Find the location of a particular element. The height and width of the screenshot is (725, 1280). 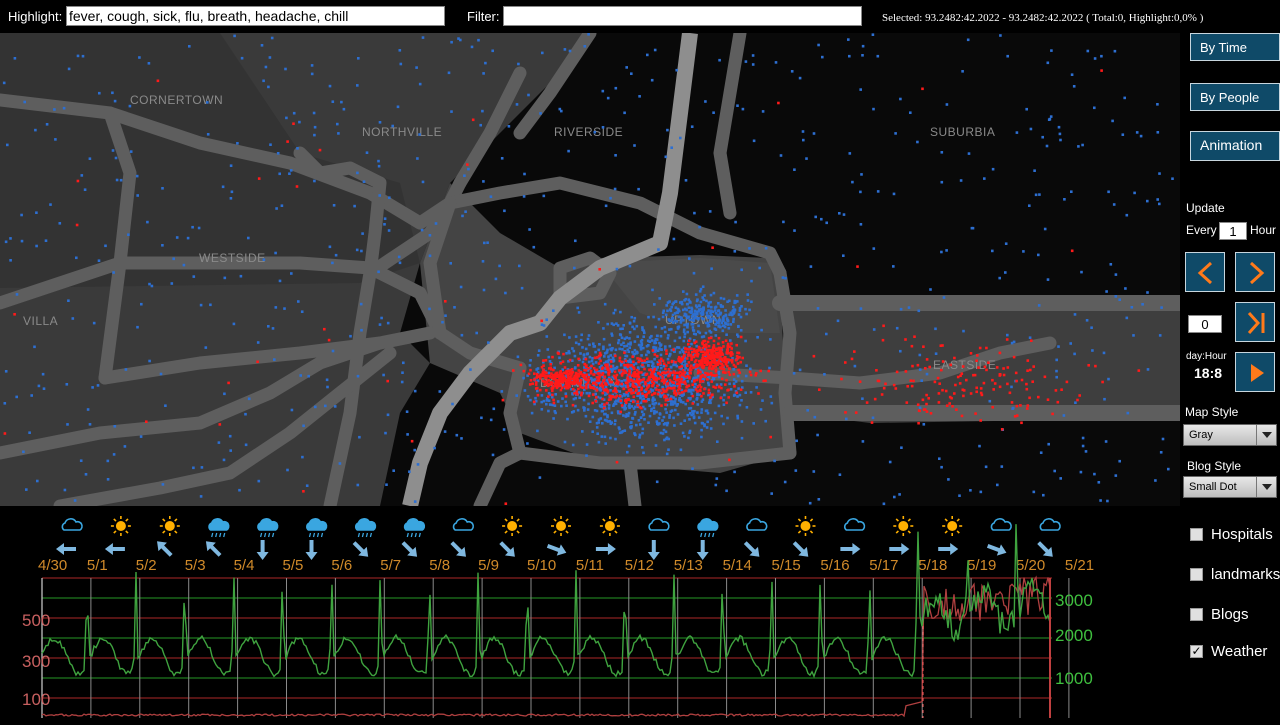

date-label: 5/3 is located at coordinates (195, 565).